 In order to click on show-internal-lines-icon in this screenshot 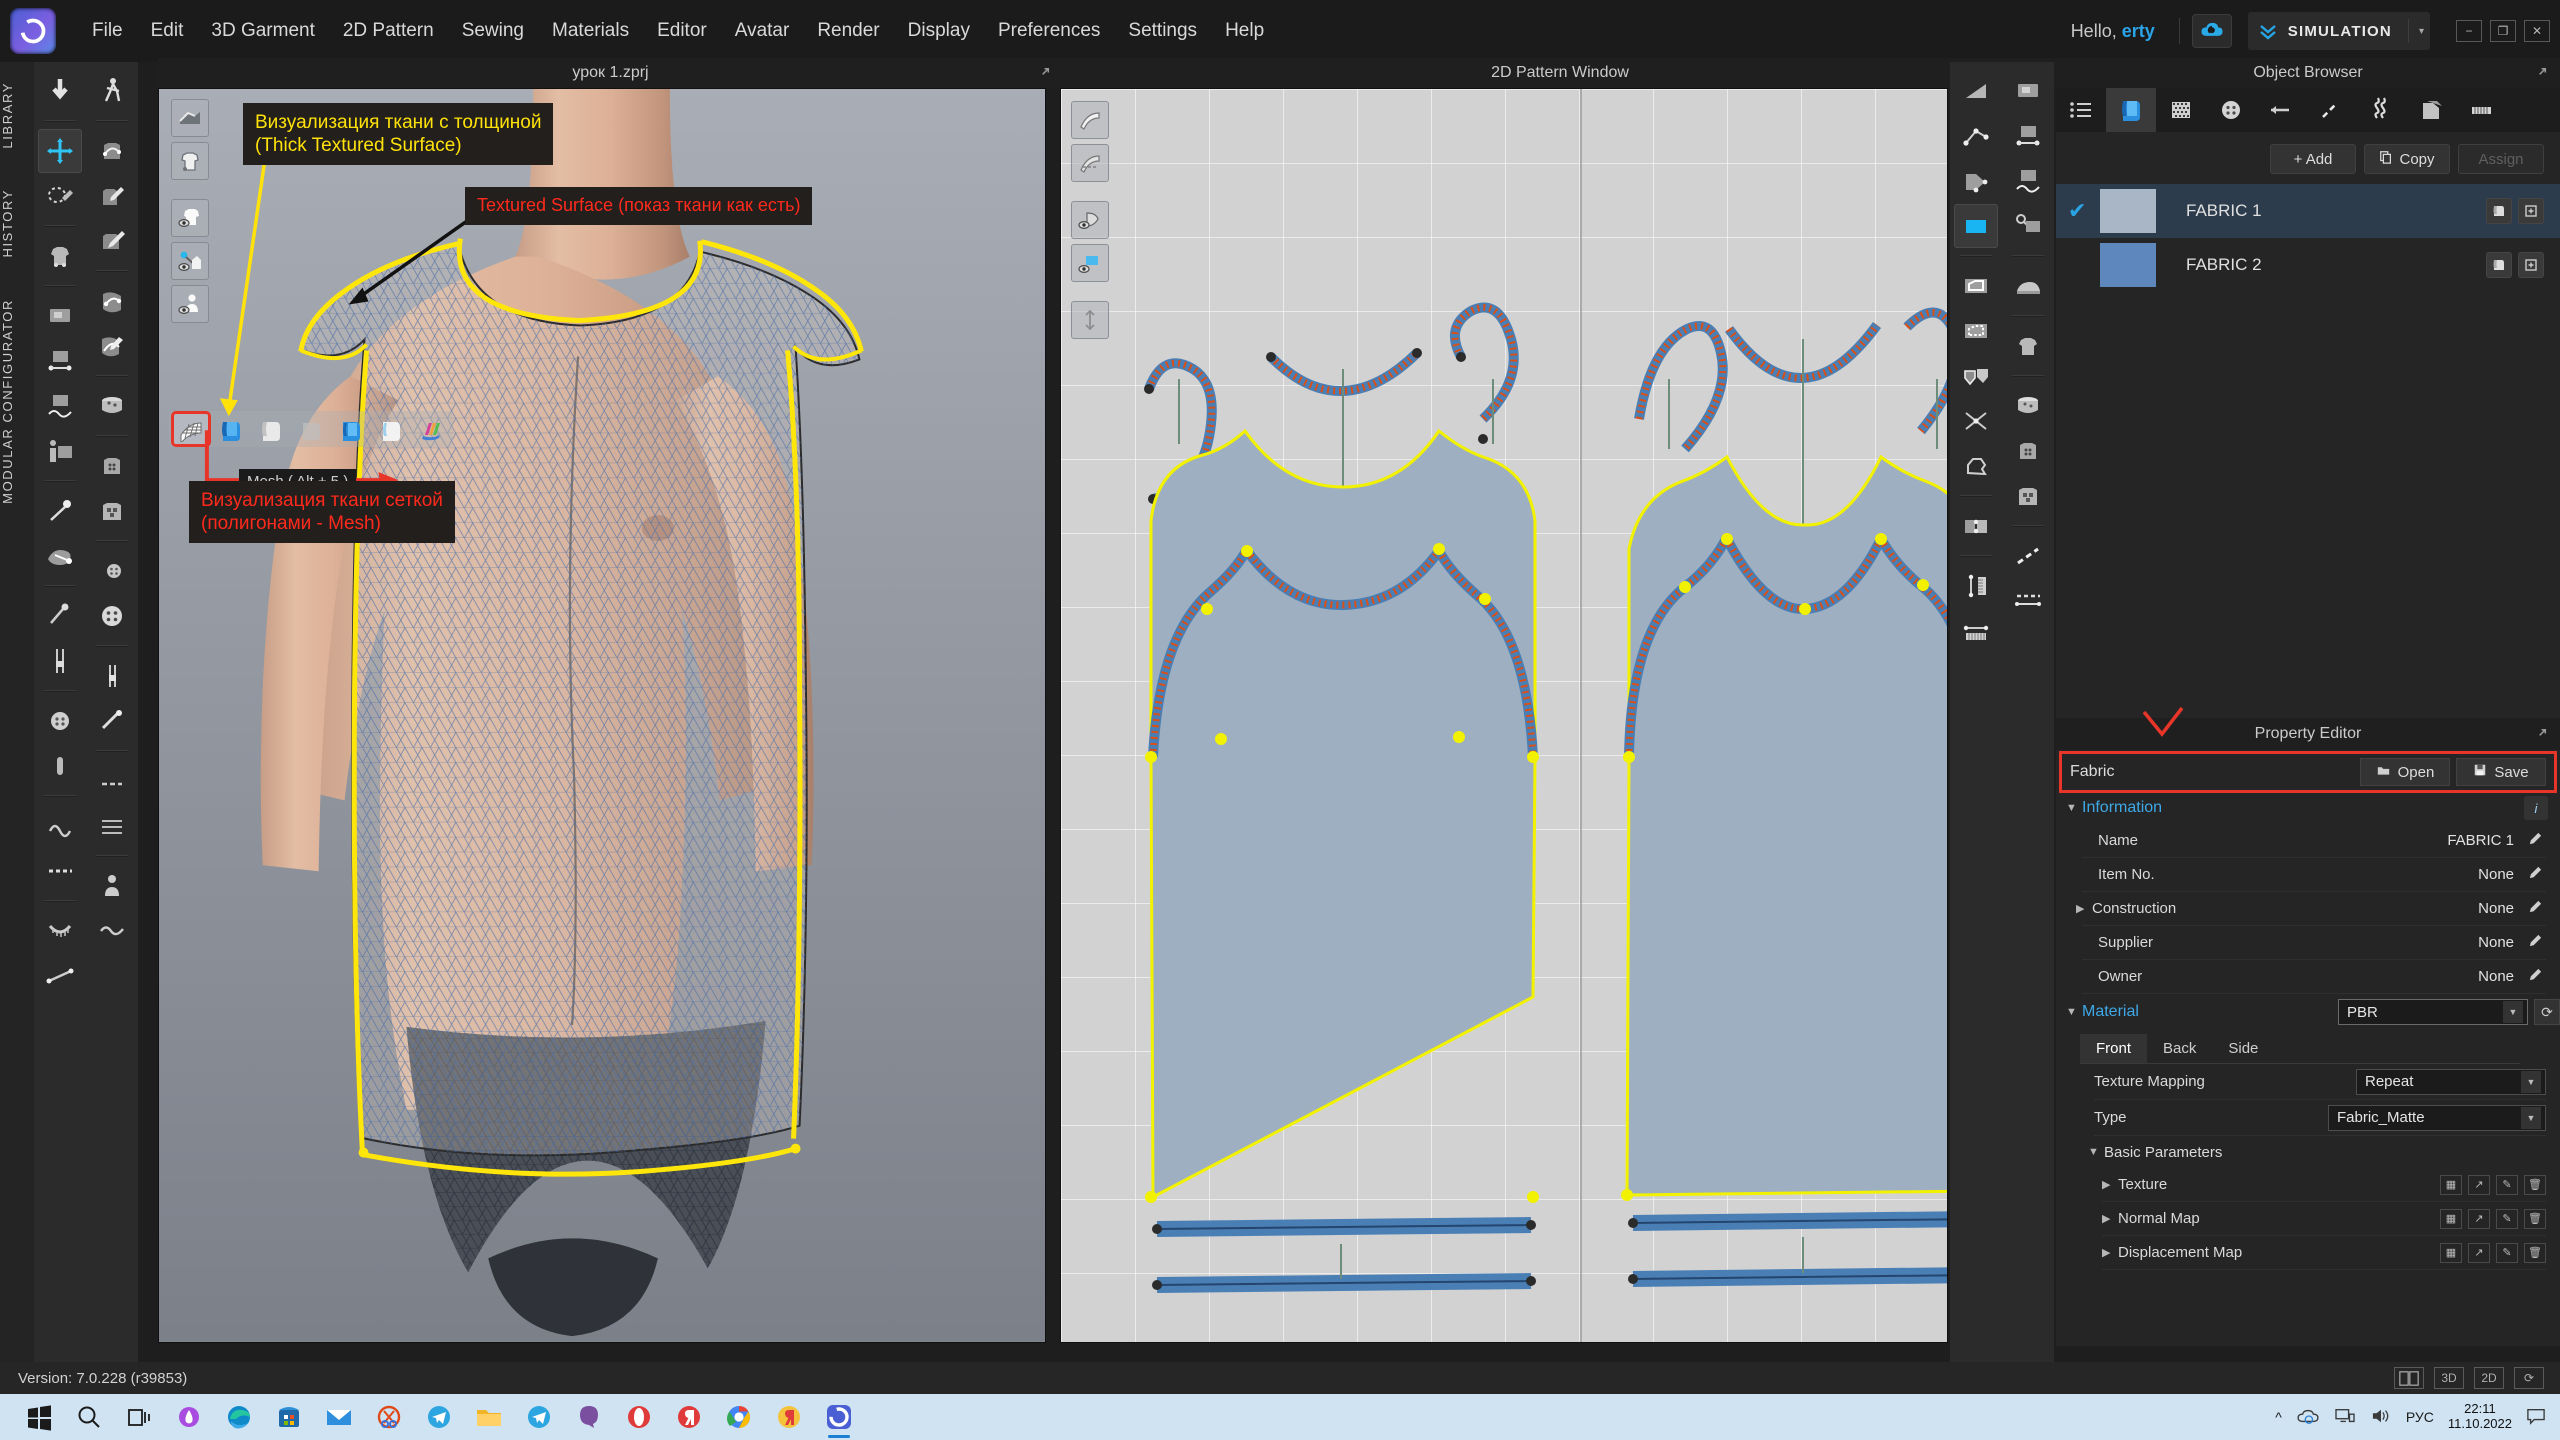, I will do `click(1090, 163)`.